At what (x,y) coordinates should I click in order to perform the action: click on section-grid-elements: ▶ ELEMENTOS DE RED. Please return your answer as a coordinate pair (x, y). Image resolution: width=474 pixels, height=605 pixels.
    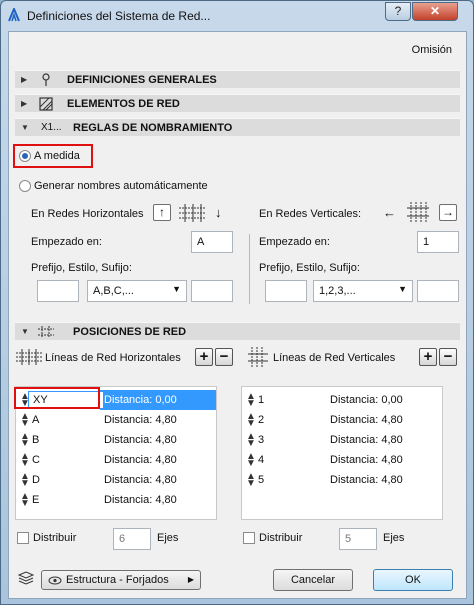
    Looking at the image, I should click on (237, 103).